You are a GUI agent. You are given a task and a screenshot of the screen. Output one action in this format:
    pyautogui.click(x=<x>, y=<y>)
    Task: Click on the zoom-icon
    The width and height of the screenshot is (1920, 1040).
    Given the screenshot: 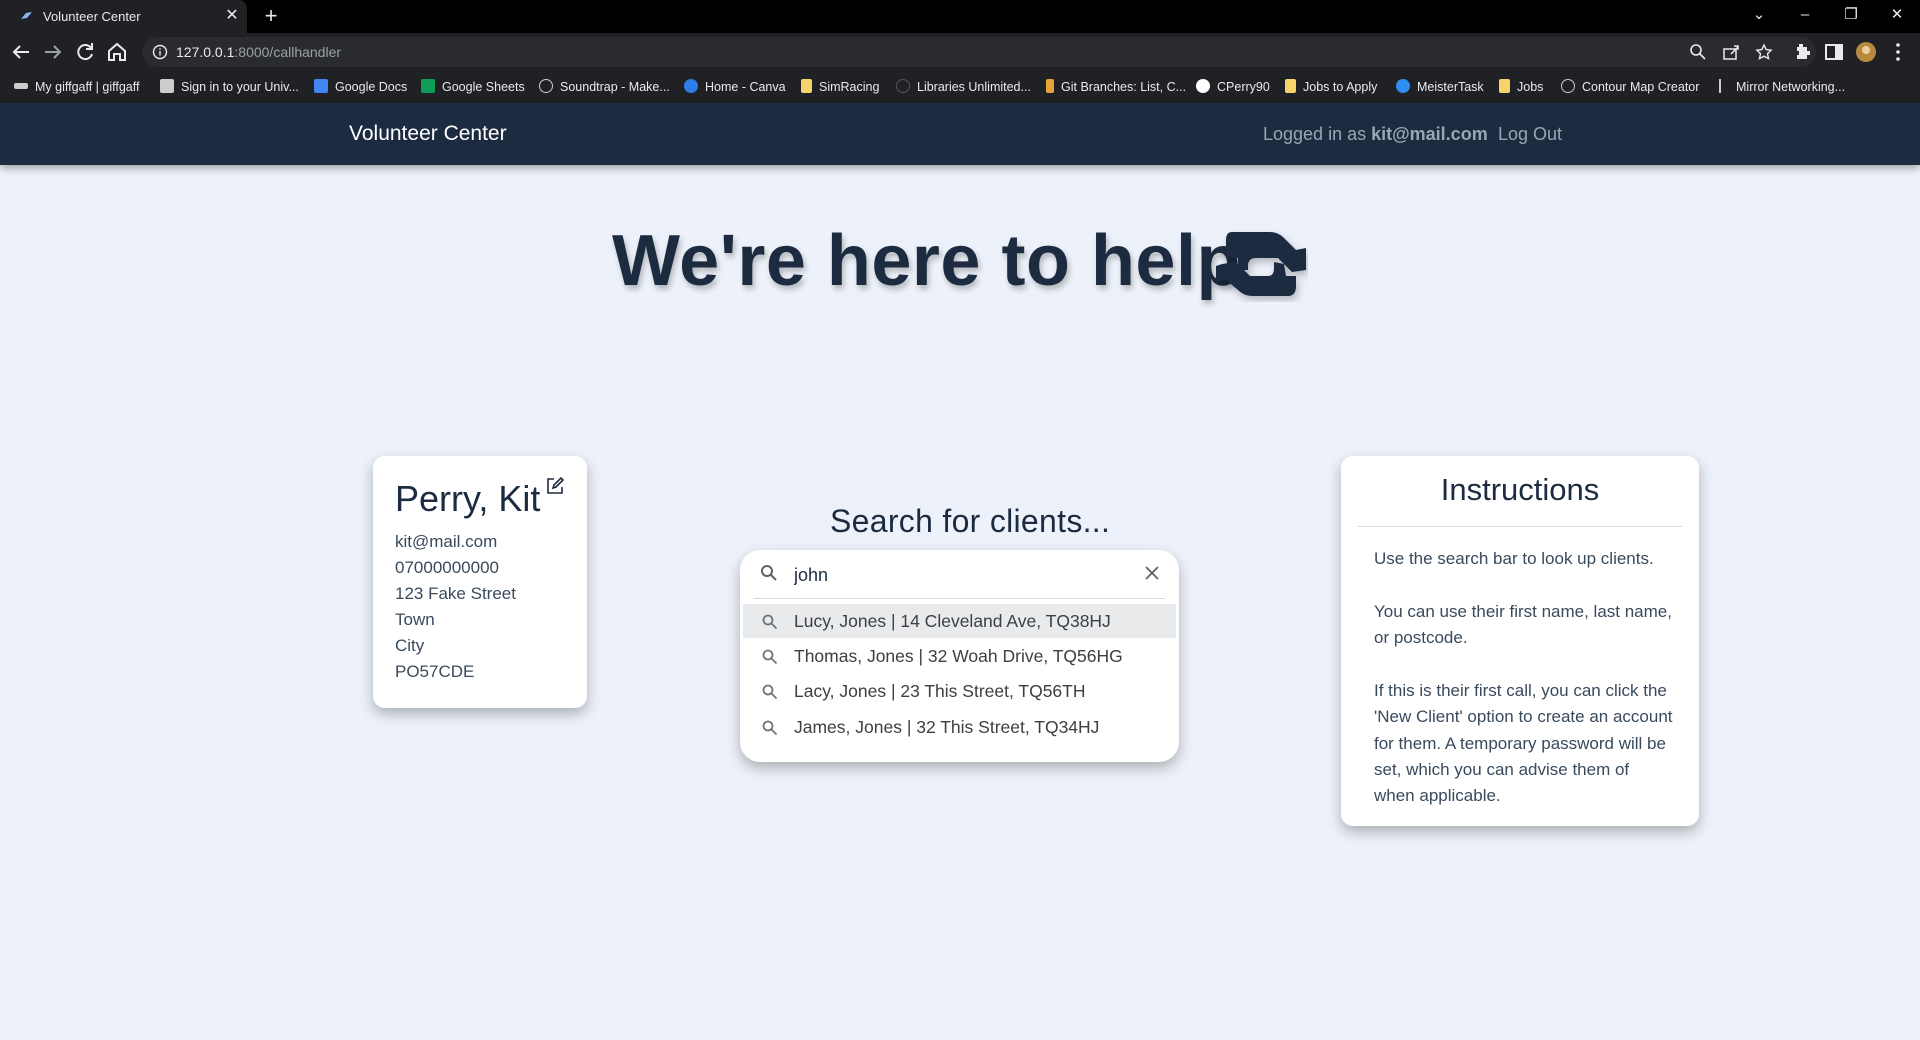 What is the action you would take?
    pyautogui.click(x=1698, y=52)
    